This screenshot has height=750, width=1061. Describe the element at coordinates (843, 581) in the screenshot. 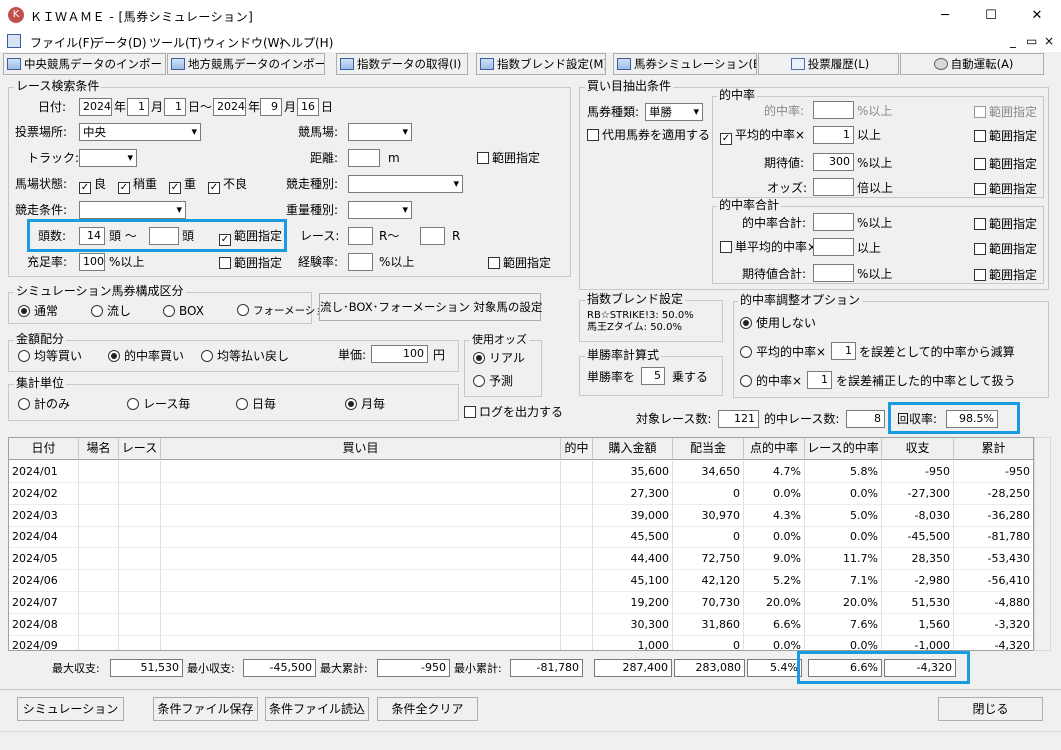

I see `table-cell: 7.1%` at that location.